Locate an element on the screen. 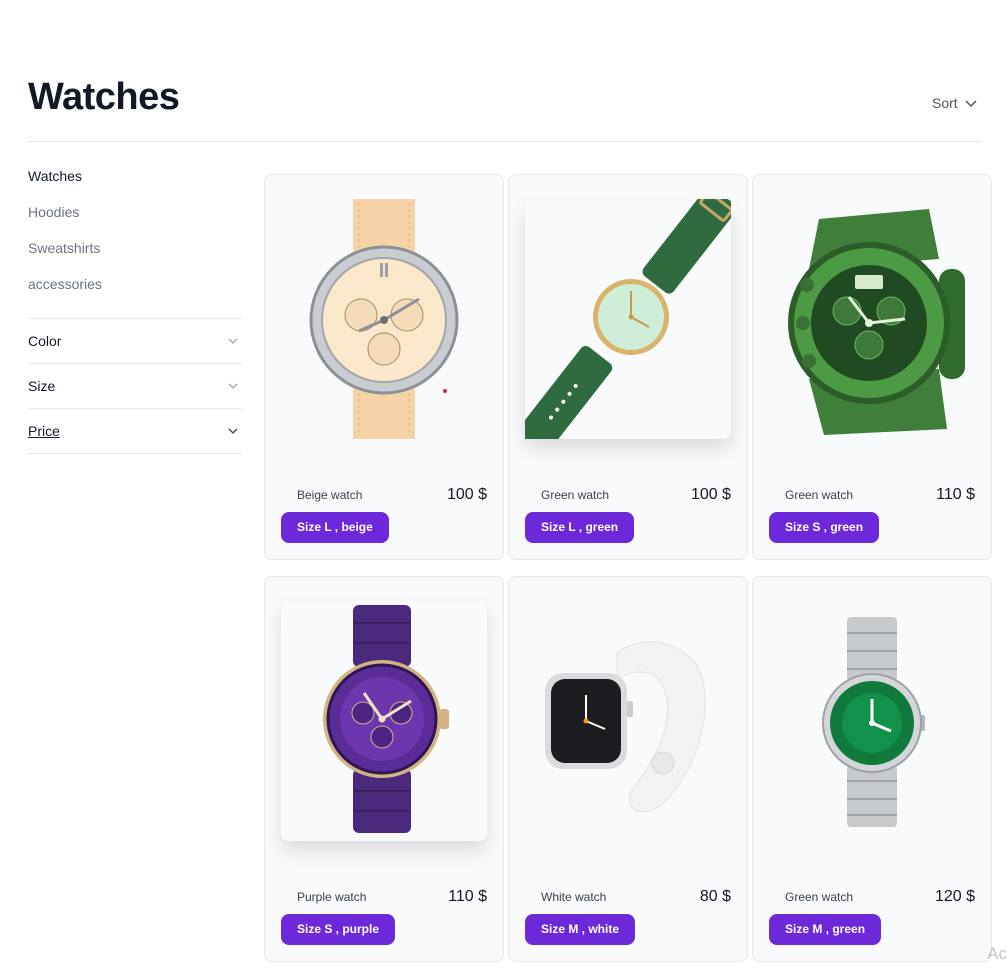  product-image-green-diver-watch is located at coordinates (872, 721).